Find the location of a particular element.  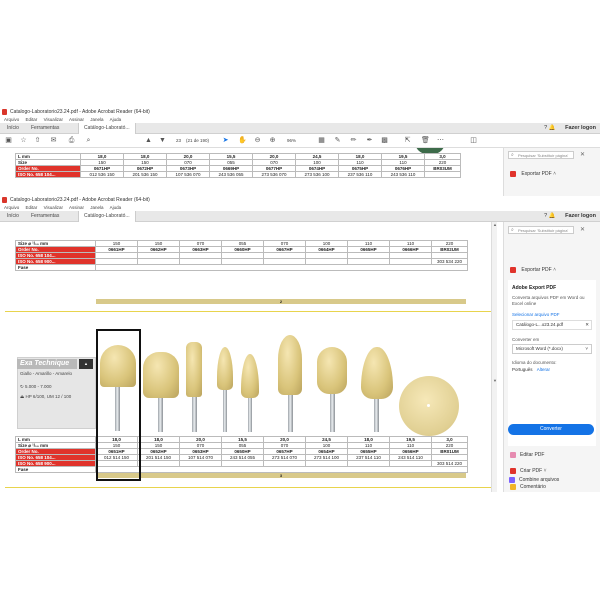

share-icon: ⇱ is located at coordinates (407, 140).